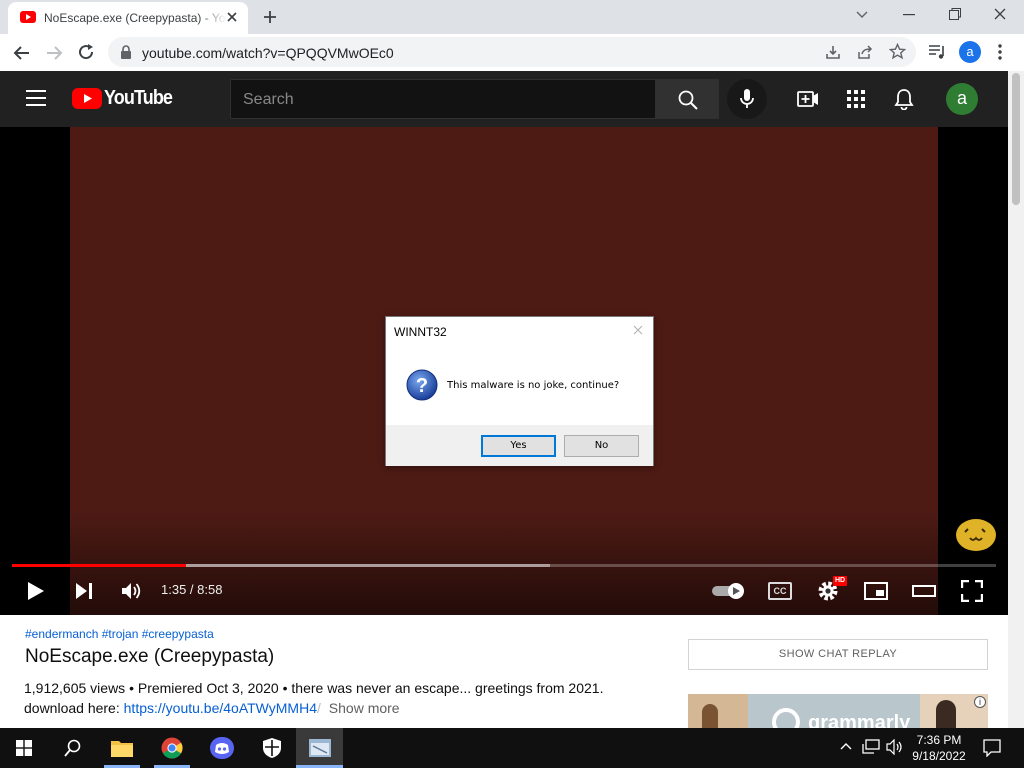  What do you see at coordinates (838, 711) in the screenshot?
I see `grammarly-ad: grammarly i` at bounding box center [838, 711].